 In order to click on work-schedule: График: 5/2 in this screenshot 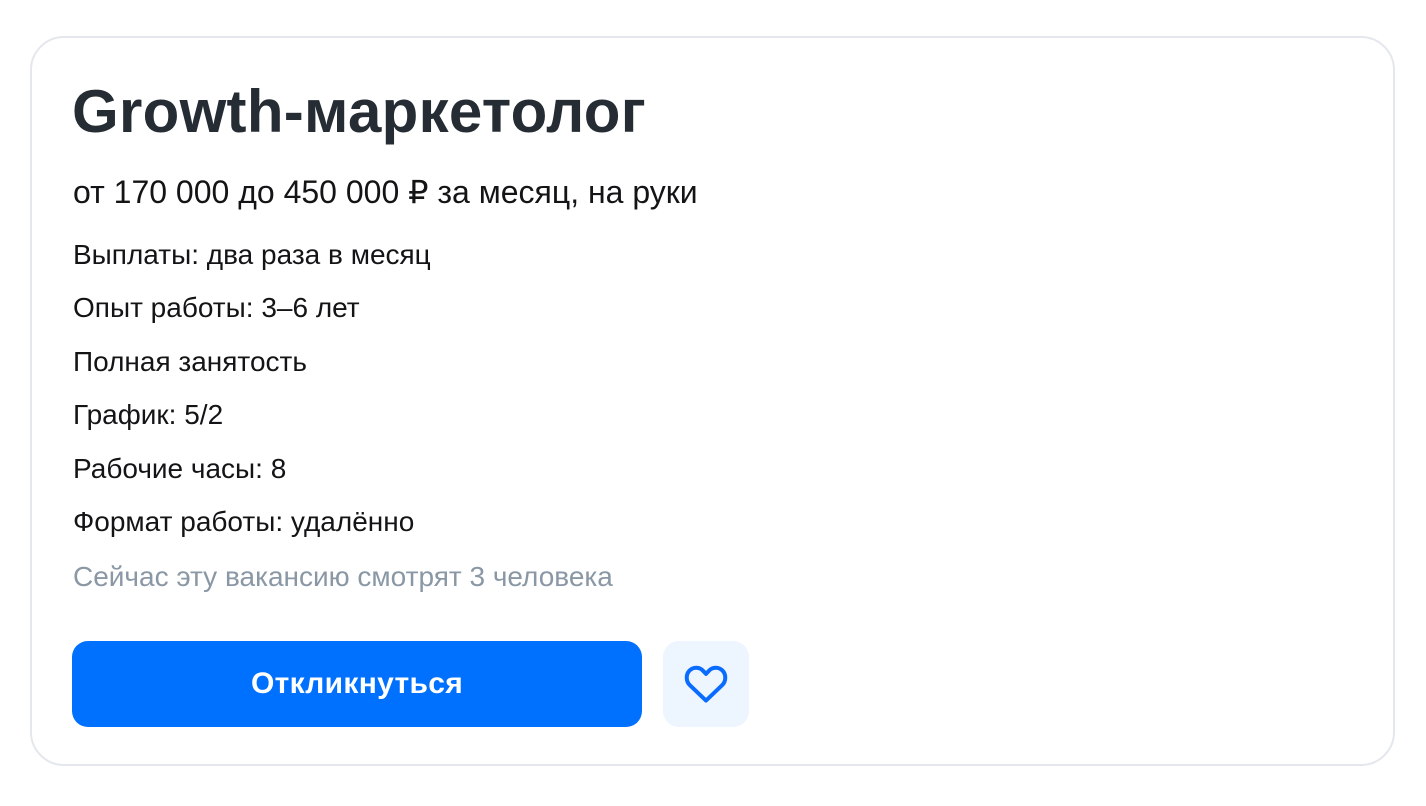, I will do `click(148, 415)`.